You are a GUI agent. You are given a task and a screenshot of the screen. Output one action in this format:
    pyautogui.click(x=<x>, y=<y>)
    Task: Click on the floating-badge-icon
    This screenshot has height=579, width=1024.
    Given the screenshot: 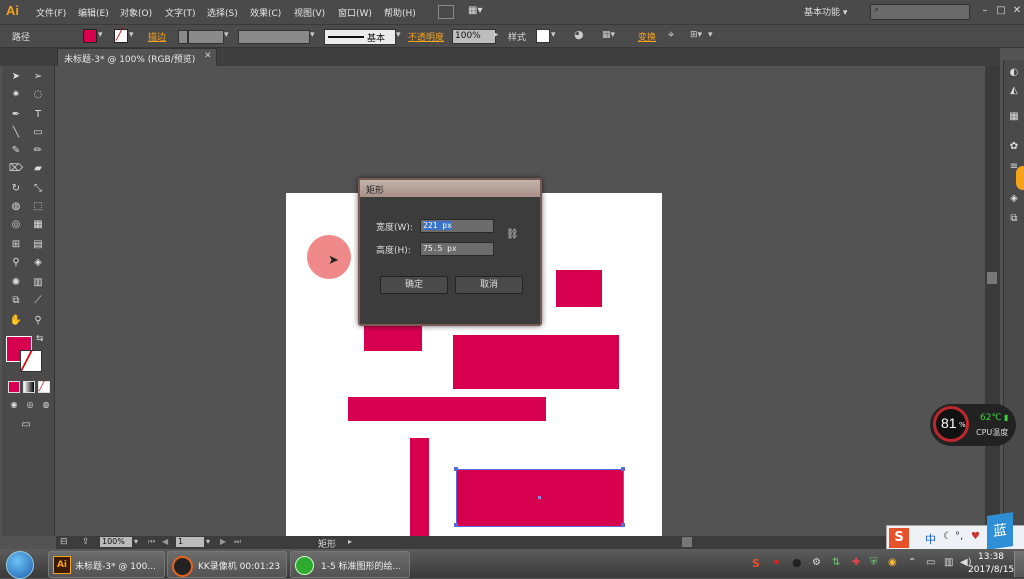 What is the action you would take?
    pyautogui.click(x=1020, y=178)
    